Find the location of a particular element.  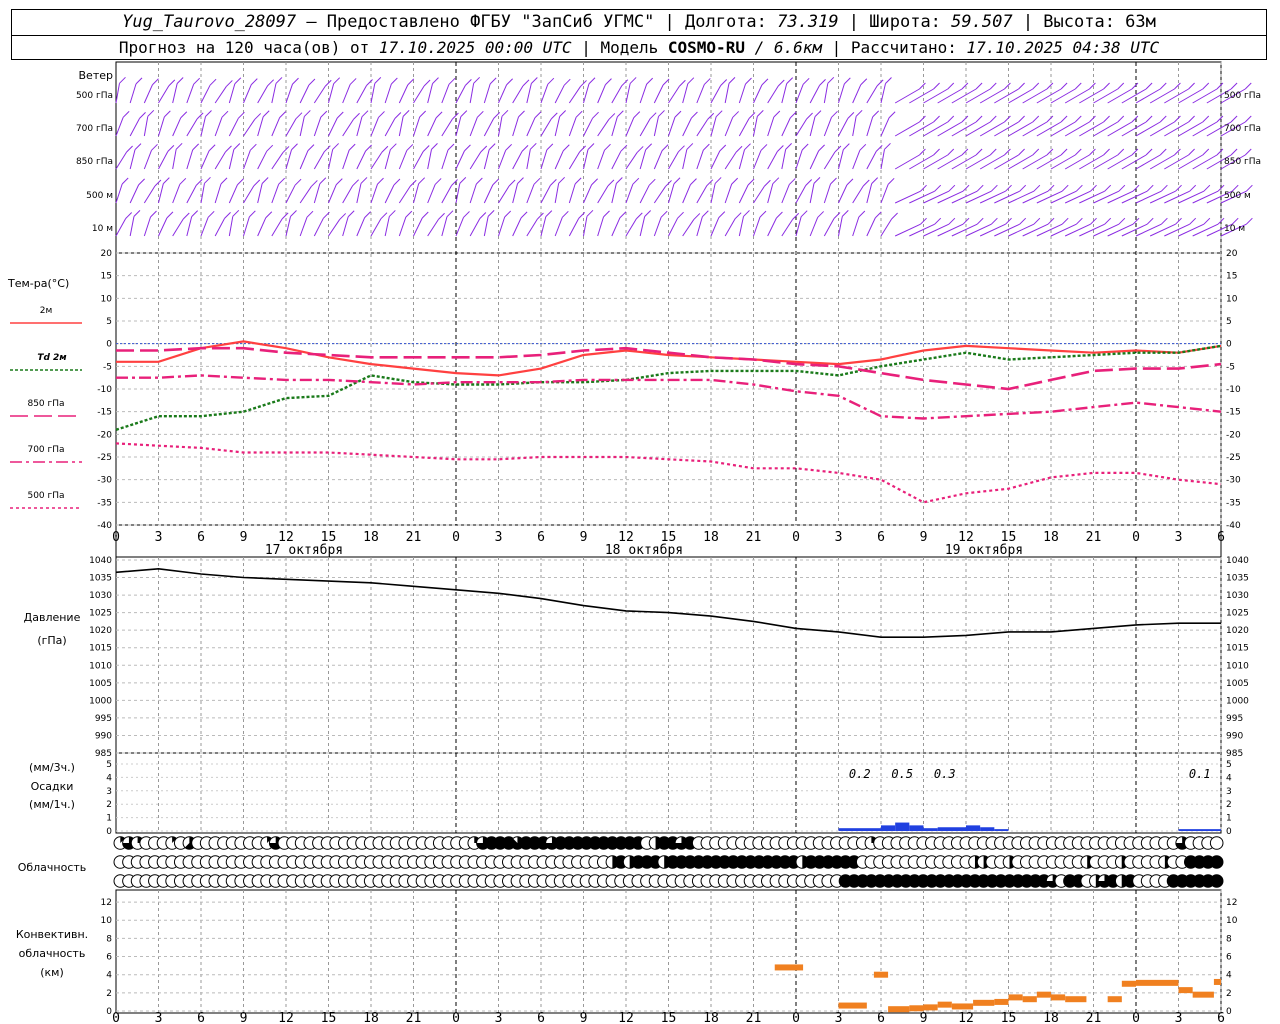

conv-title-3: (км) is located at coordinates (52, 972).